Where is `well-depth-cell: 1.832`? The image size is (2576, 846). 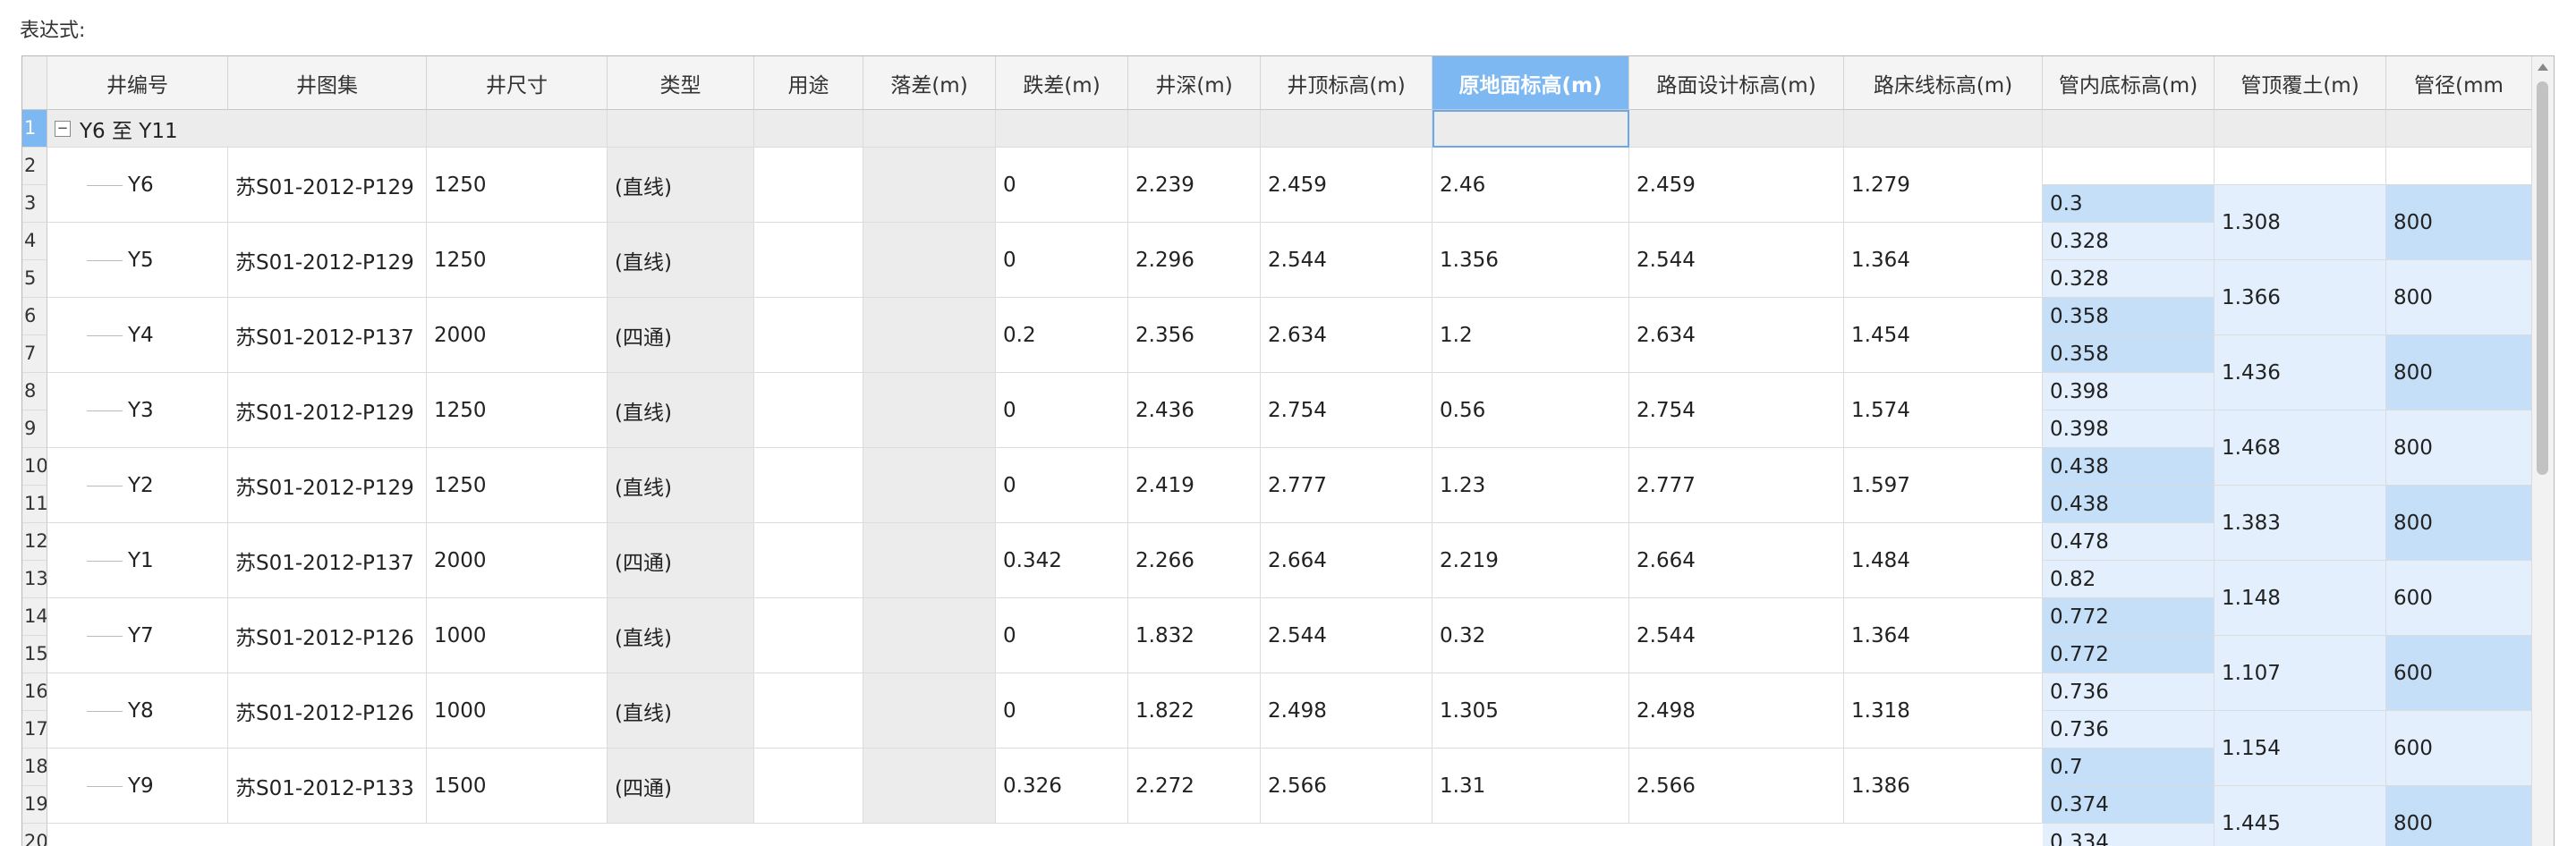 well-depth-cell: 1.832 is located at coordinates (1194, 635).